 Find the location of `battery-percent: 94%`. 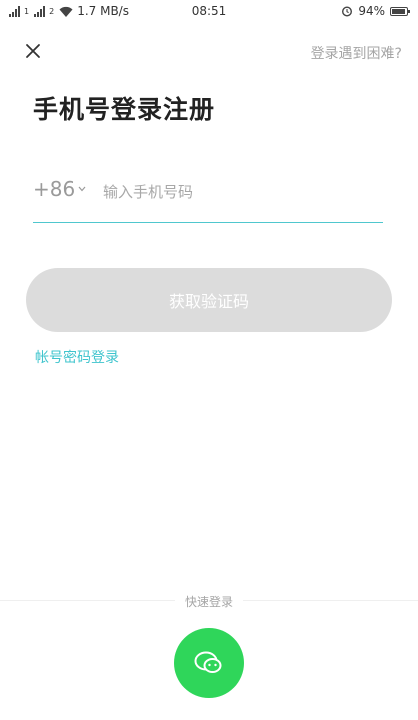

battery-percent: 94% is located at coordinates (371, 11).